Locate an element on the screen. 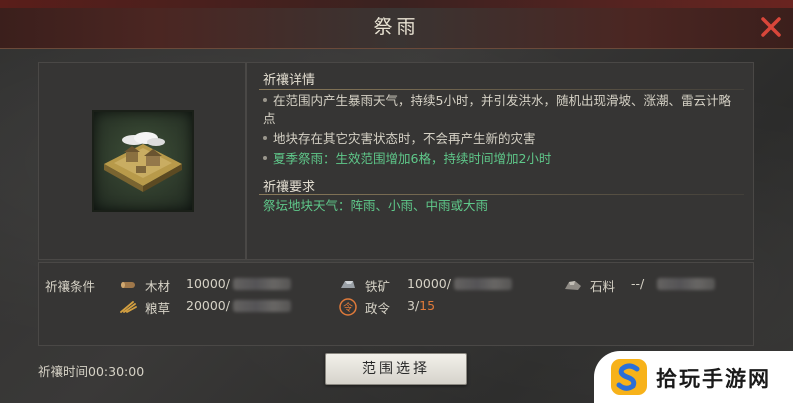  decree-icon: 令 is located at coordinates (348, 307).